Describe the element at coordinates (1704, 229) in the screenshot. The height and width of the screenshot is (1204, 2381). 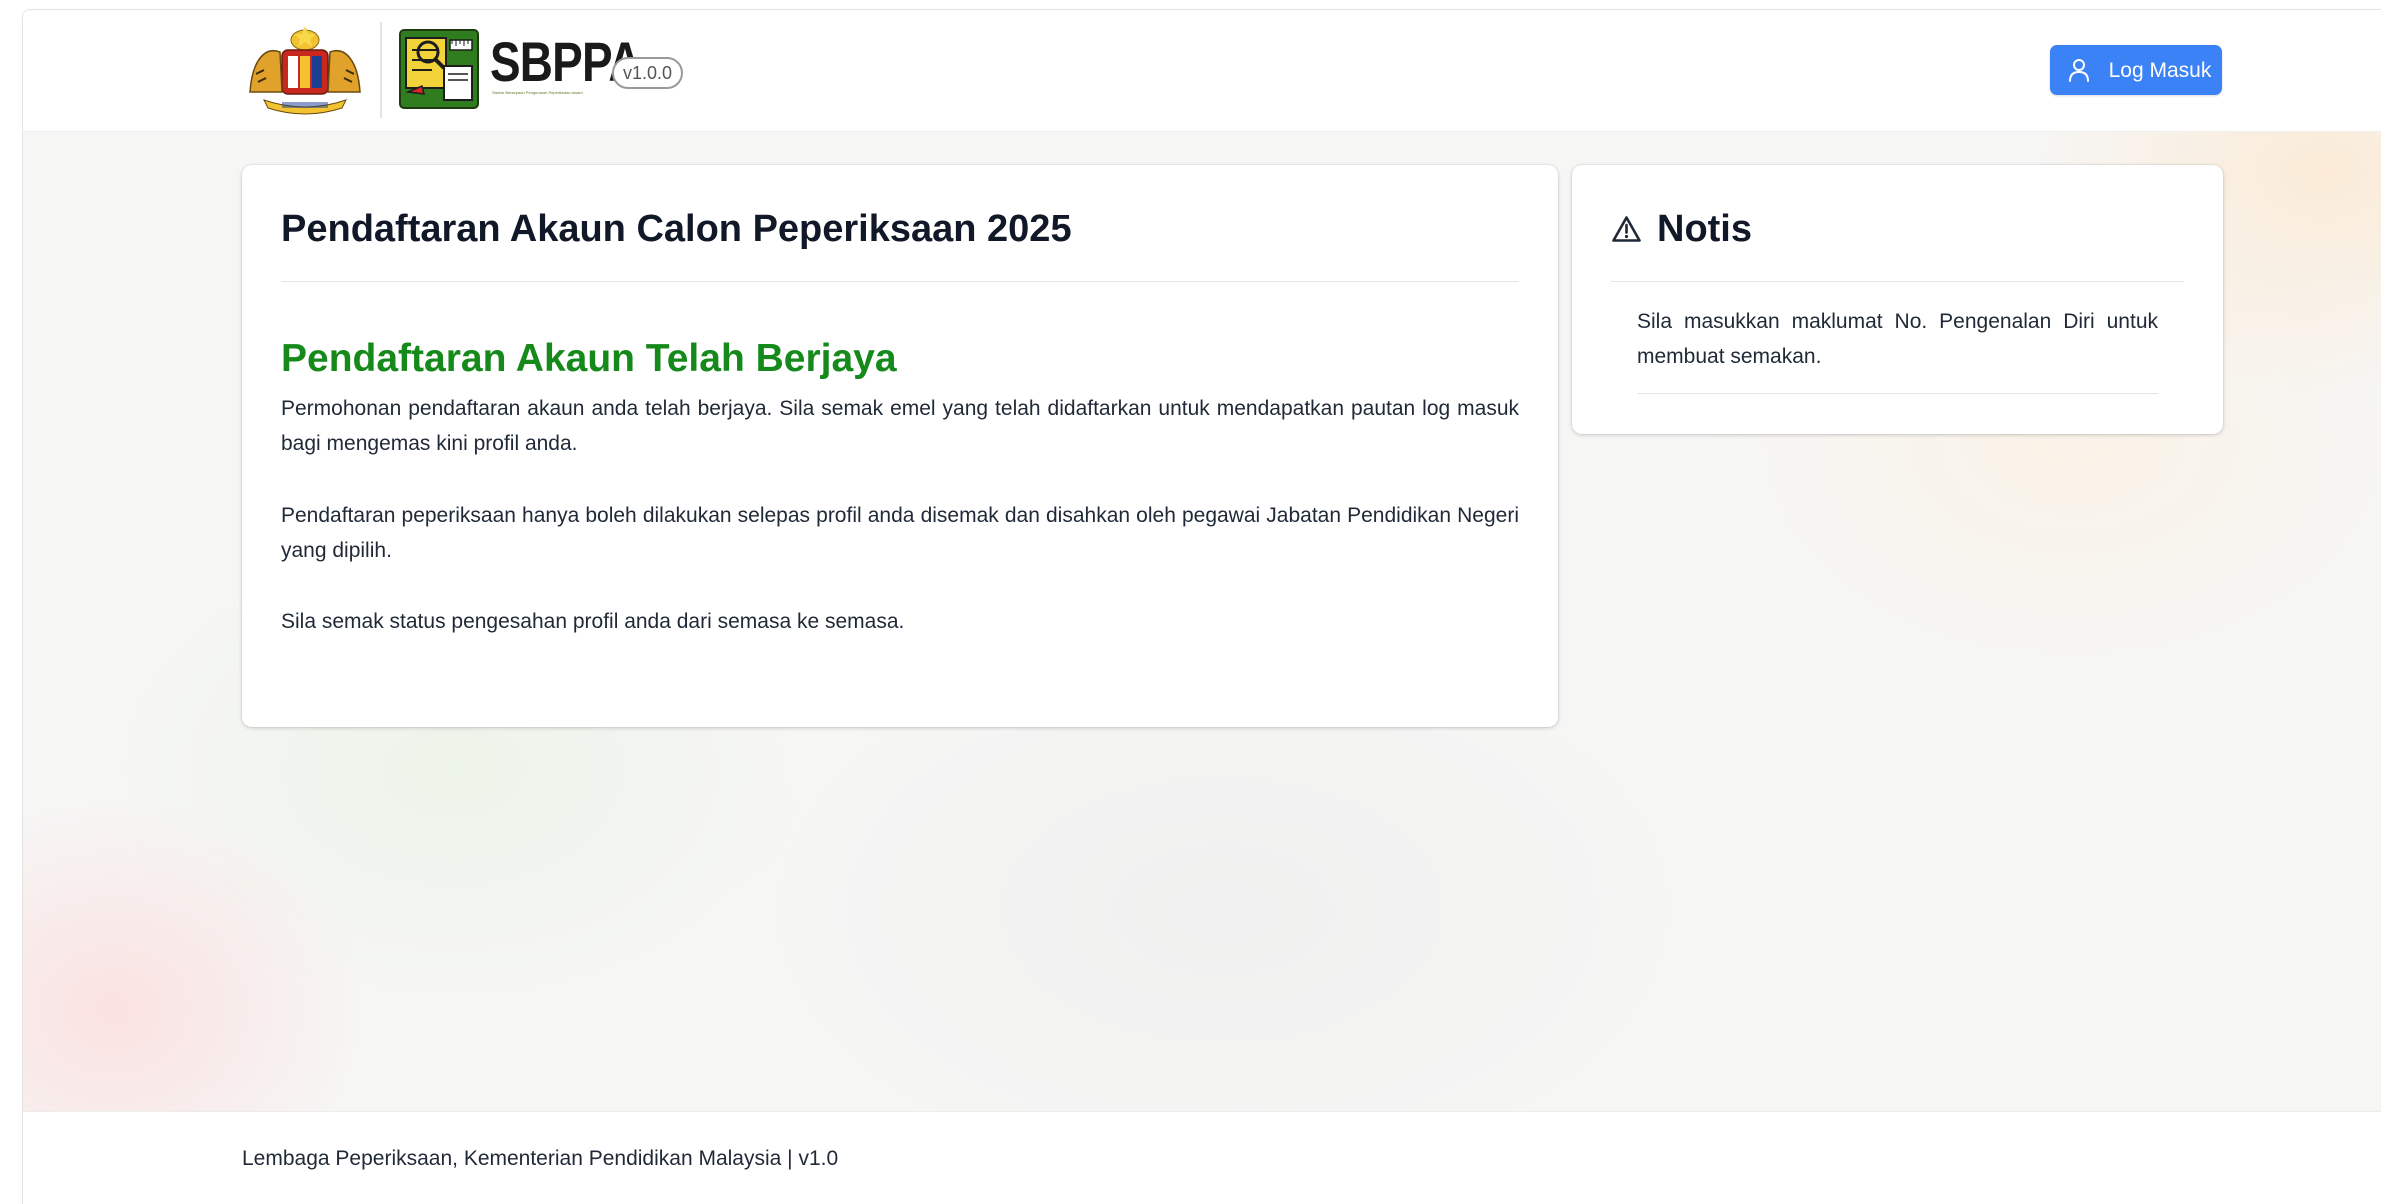
I see `notice-title: Notis` at that location.